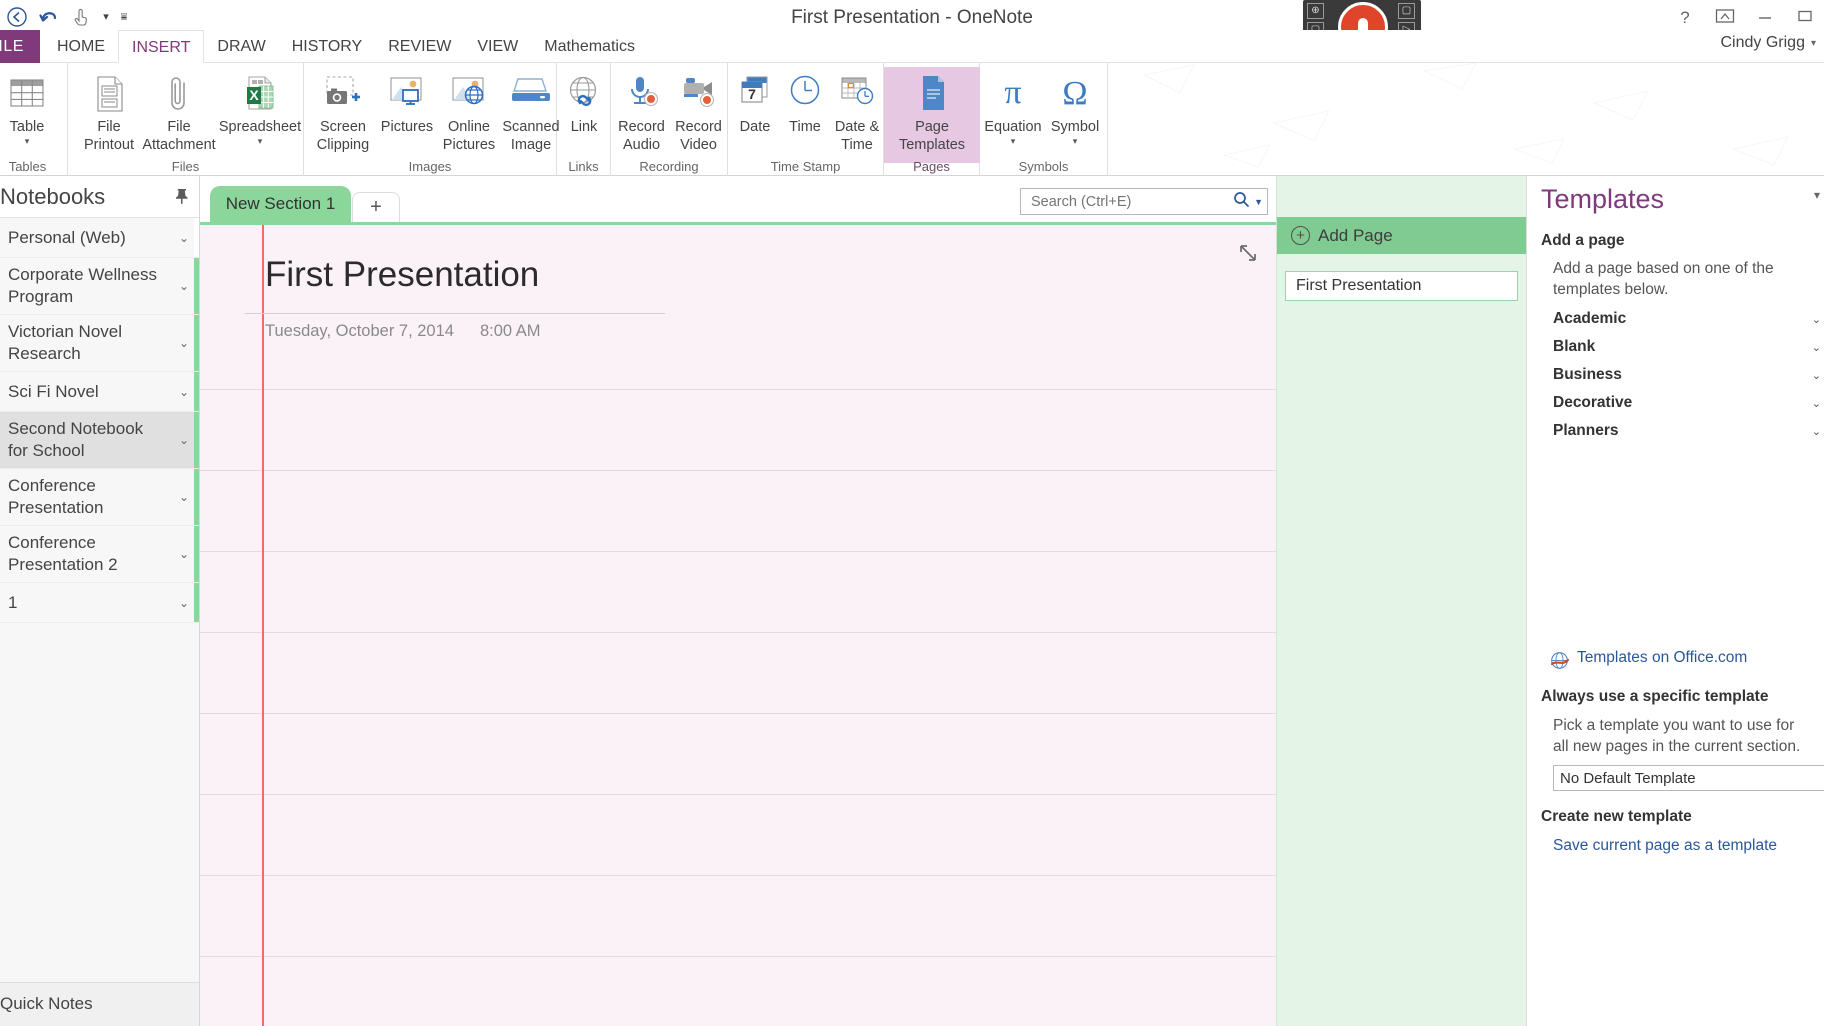  What do you see at coordinates (402, 275) in the screenshot?
I see `page-title: First Presentation` at bounding box center [402, 275].